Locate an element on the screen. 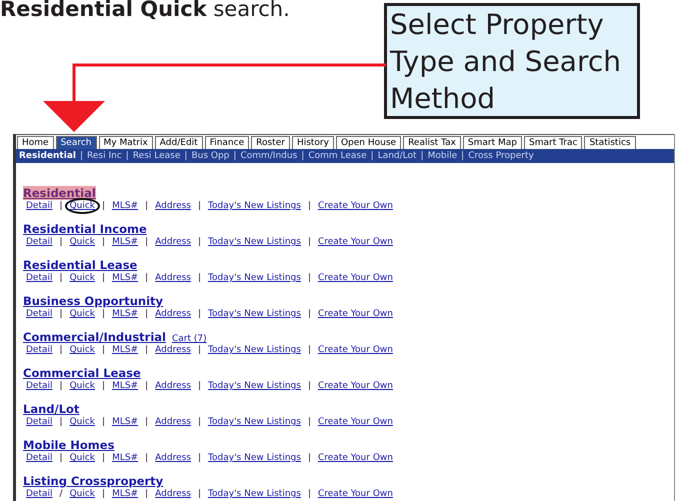 The width and height of the screenshot is (679, 504). subnav-link: Resi Lease is located at coordinates (156, 156).